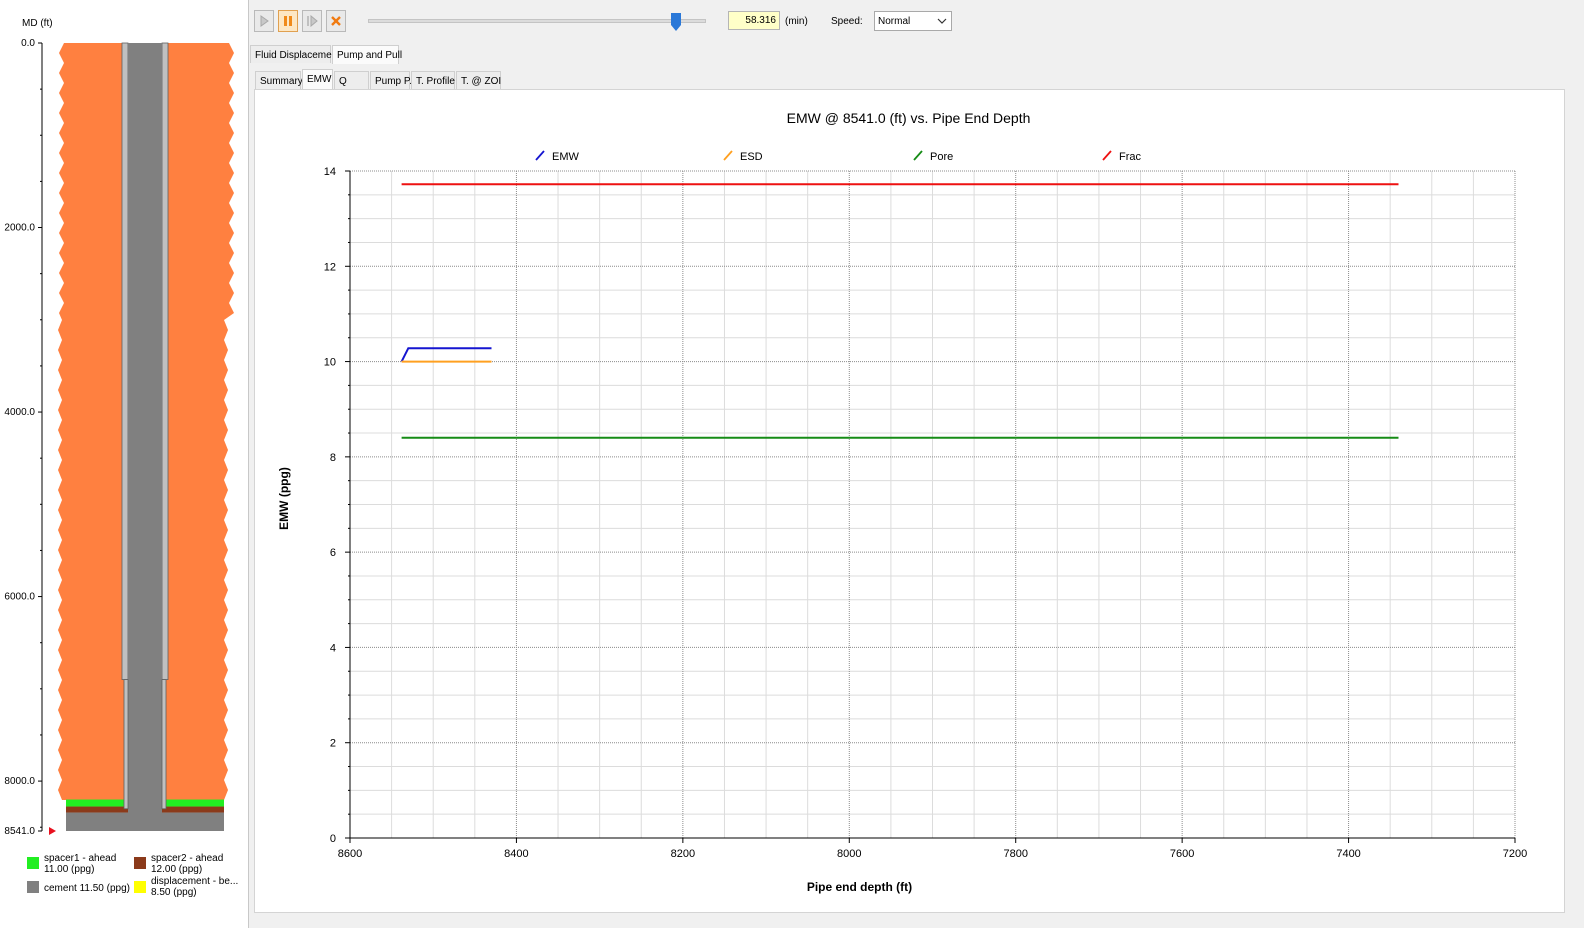 The height and width of the screenshot is (928, 1584). Describe the element at coordinates (540, 155) in the screenshot. I see `legend-icon-emw` at that location.